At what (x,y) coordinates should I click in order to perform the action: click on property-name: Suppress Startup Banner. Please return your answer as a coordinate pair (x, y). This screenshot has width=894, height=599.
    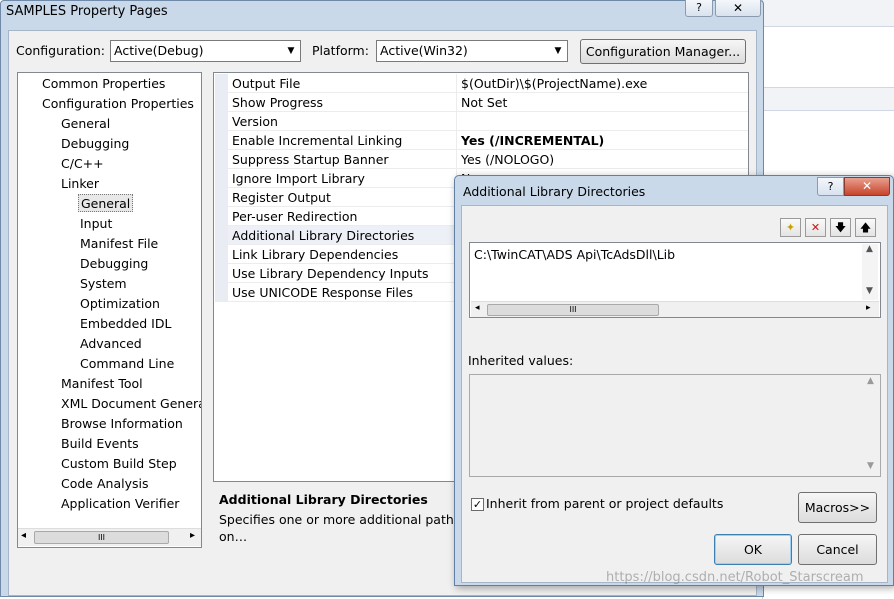
    Looking at the image, I should click on (310, 159).